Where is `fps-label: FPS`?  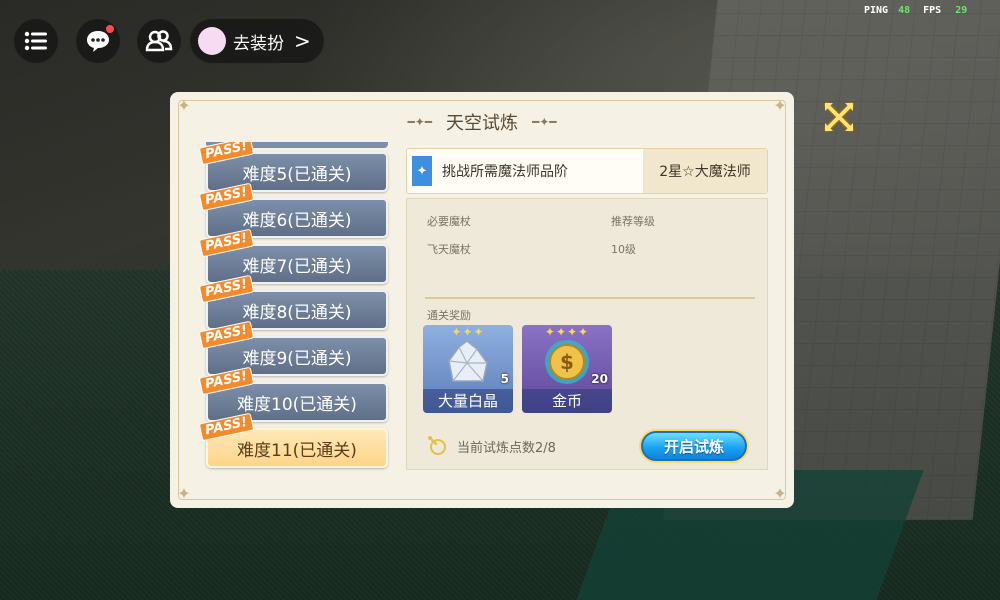
fps-label: FPS is located at coordinates (932, 10).